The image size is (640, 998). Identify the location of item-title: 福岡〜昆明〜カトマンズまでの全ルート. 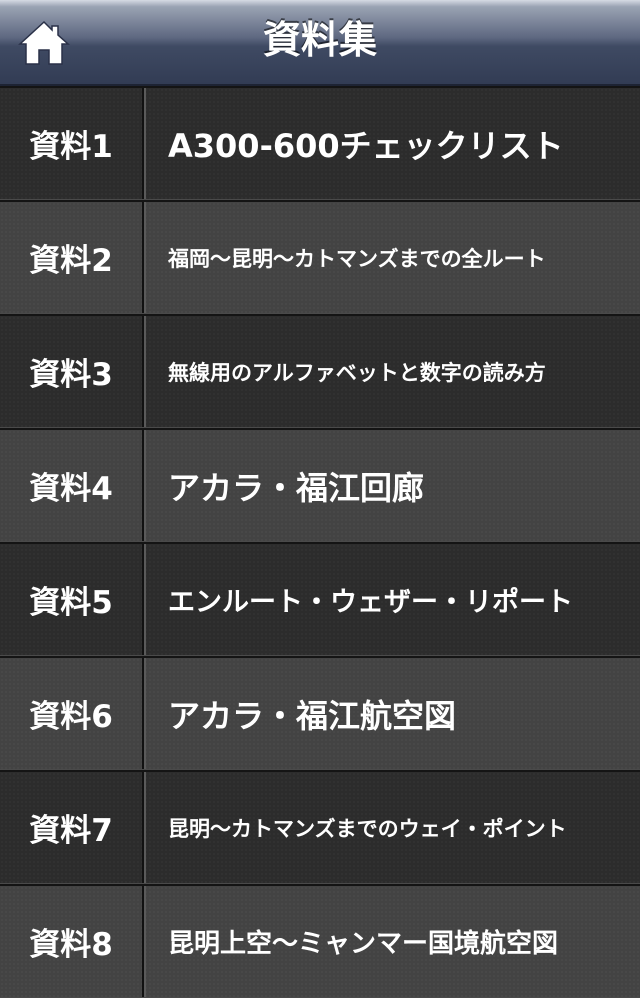
(357, 258).